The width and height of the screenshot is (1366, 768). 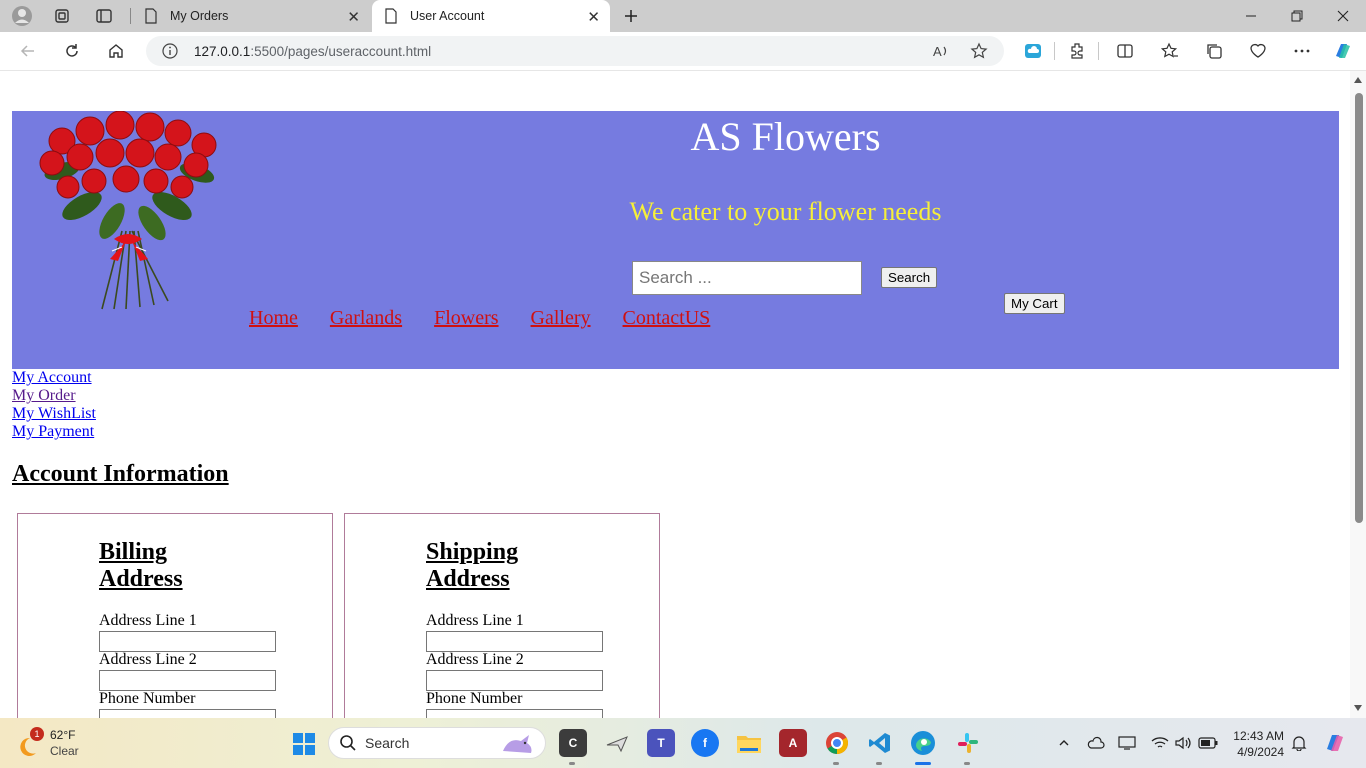 I want to click on main-nav: Home Garlands Flowers Gallery ContactUS, so click(x=479, y=318).